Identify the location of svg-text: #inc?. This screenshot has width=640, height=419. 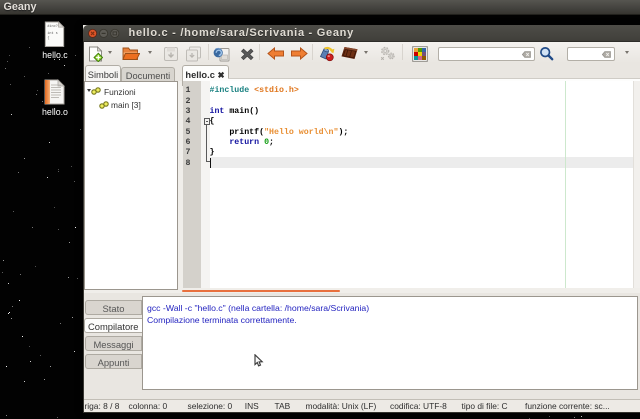
(52, 26).